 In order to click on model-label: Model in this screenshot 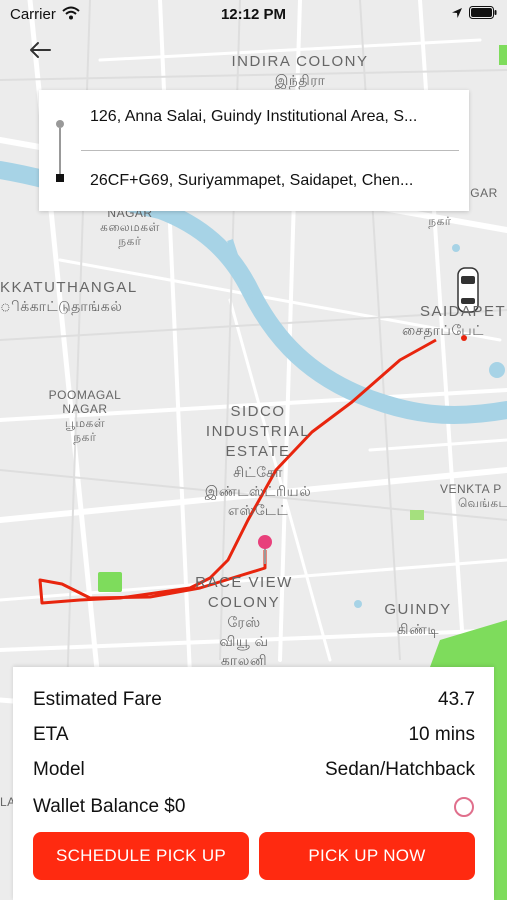, I will do `click(59, 769)`.